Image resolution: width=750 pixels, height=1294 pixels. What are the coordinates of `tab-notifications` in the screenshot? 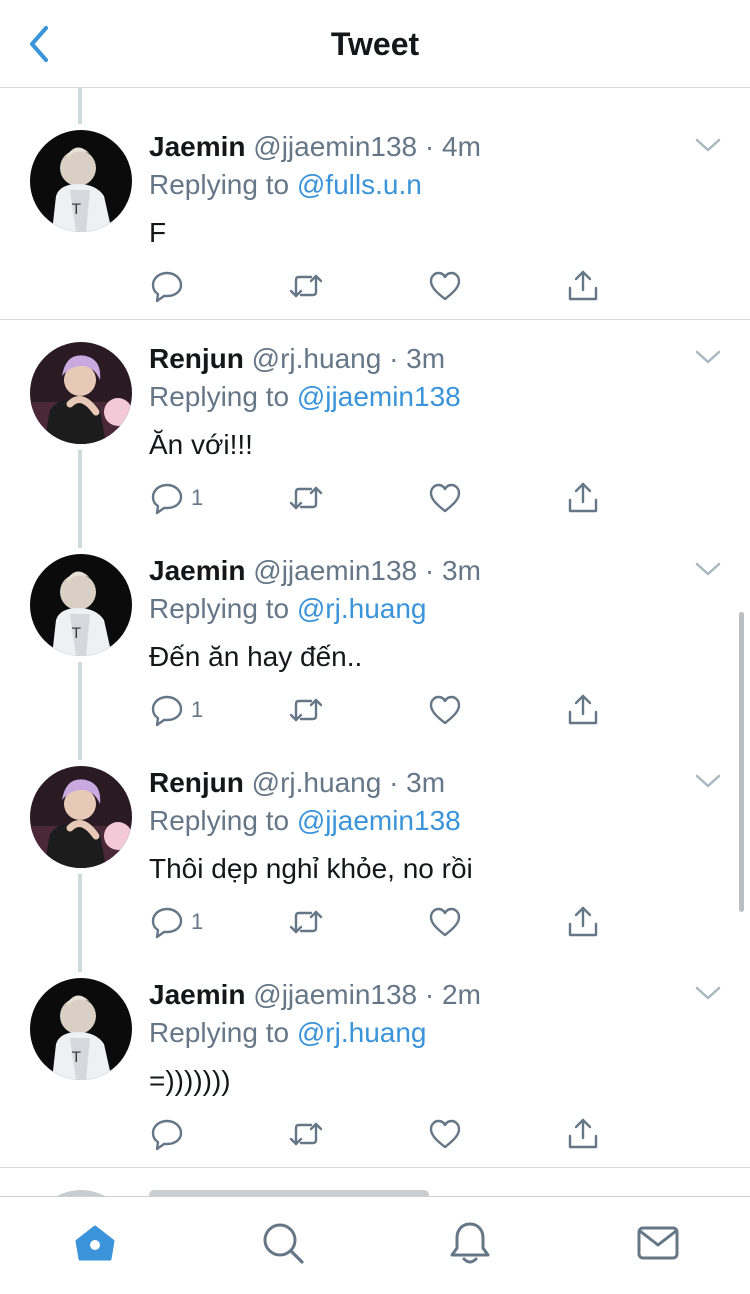 It's located at (470, 1243).